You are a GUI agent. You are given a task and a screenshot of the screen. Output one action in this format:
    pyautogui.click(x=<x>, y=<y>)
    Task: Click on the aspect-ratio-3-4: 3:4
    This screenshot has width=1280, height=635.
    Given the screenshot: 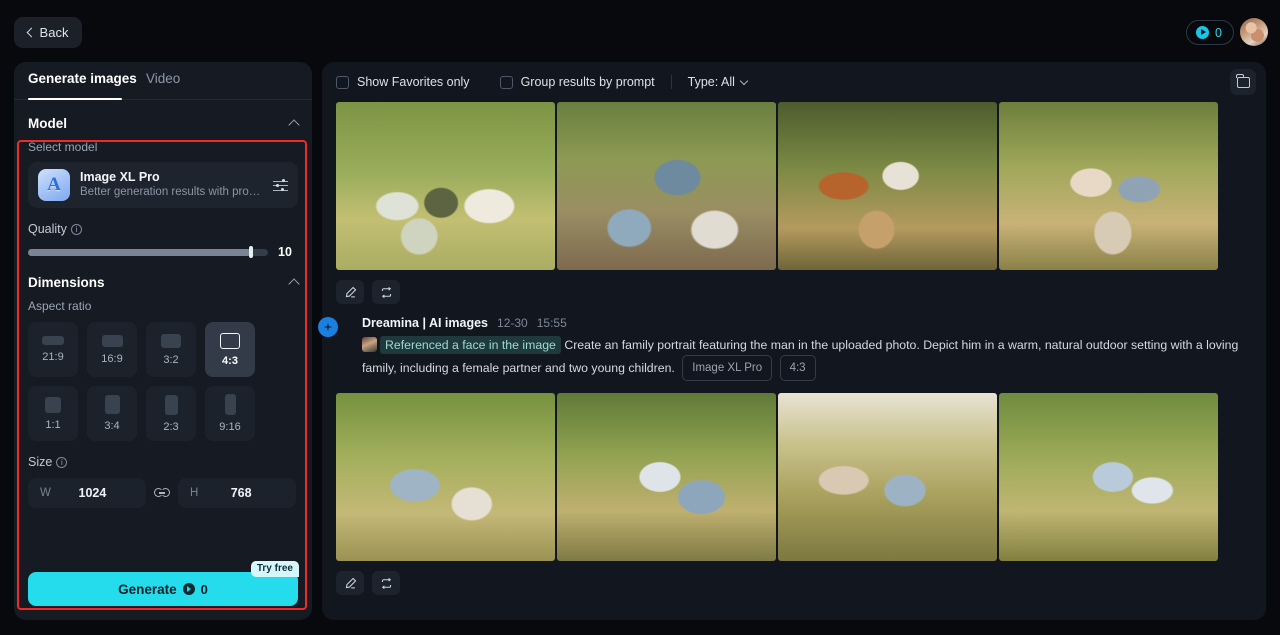 What is the action you would take?
    pyautogui.click(x=112, y=413)
    